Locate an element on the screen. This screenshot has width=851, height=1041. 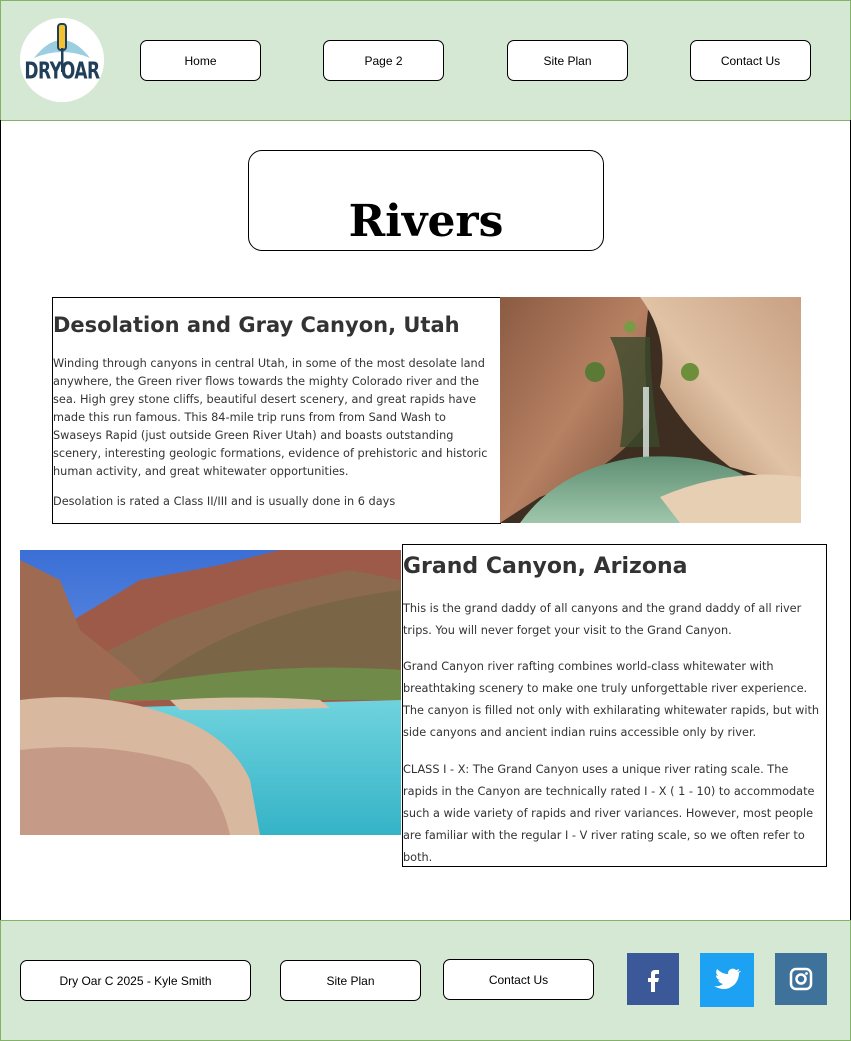
instagram-icon is located at coordinates (801, 979).